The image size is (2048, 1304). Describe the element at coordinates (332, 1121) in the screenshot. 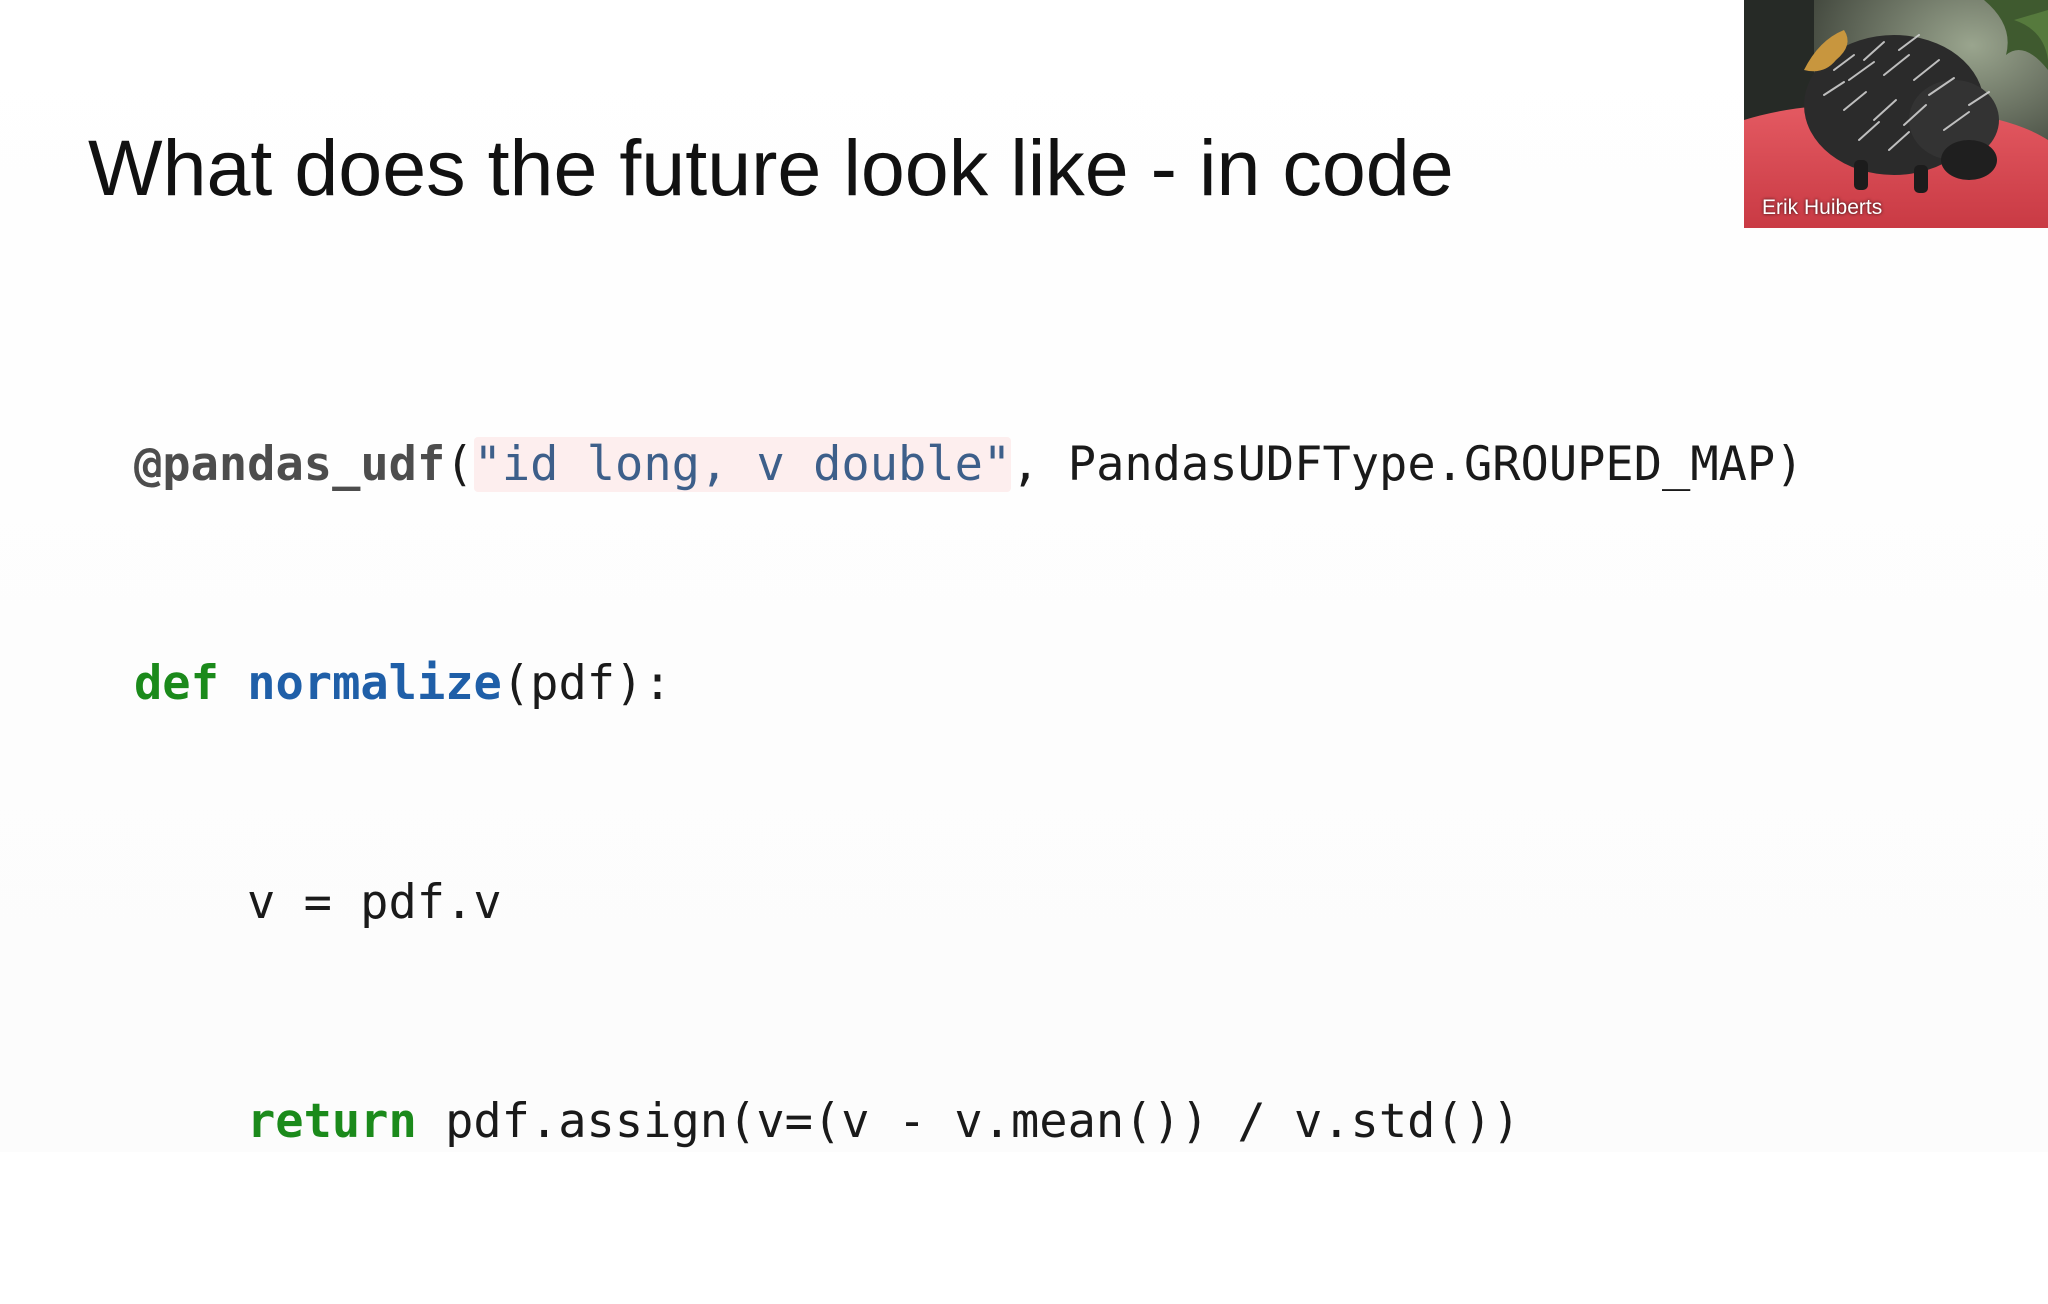

I see `code-keyword-return: return` at that location.